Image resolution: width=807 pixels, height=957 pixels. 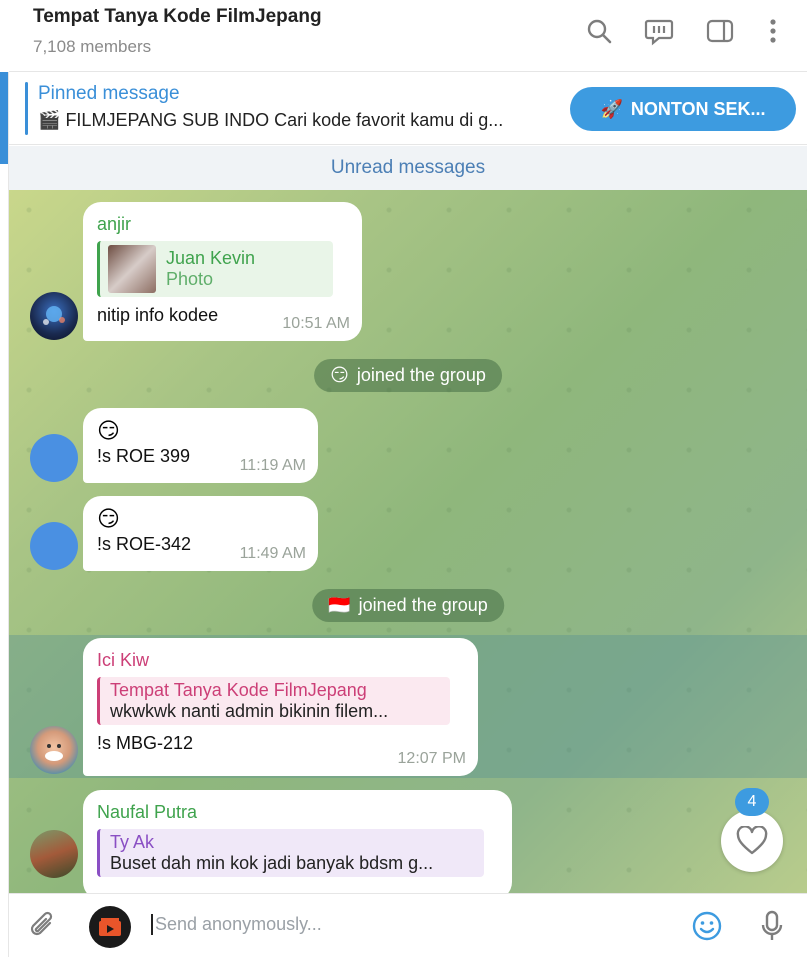 I want to click on reply-text: Photo, so click(x=190, y=279).